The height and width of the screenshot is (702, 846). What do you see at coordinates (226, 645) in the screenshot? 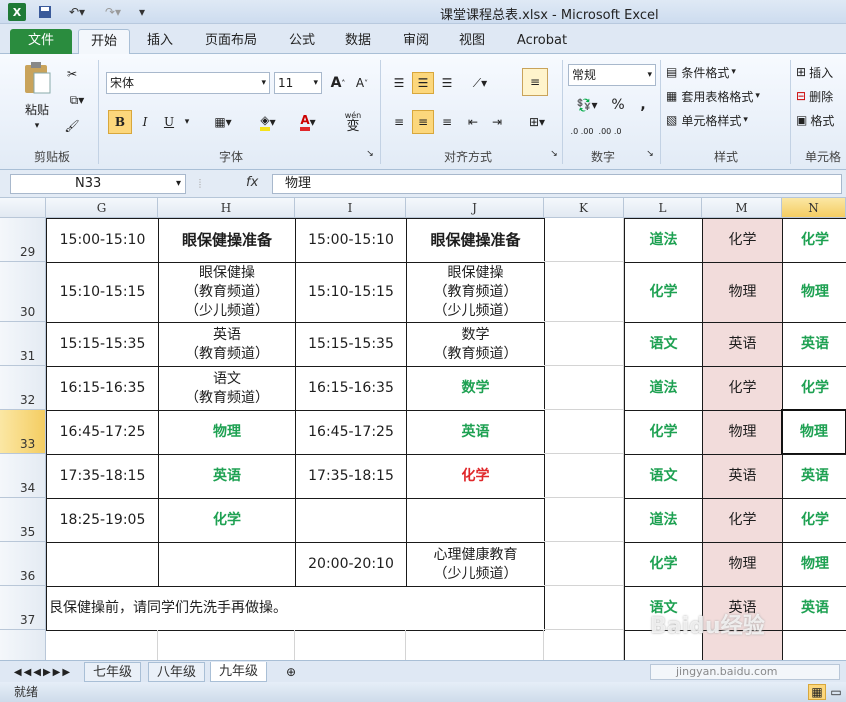
I see `cell-h38` at bounding box center [226, 645].